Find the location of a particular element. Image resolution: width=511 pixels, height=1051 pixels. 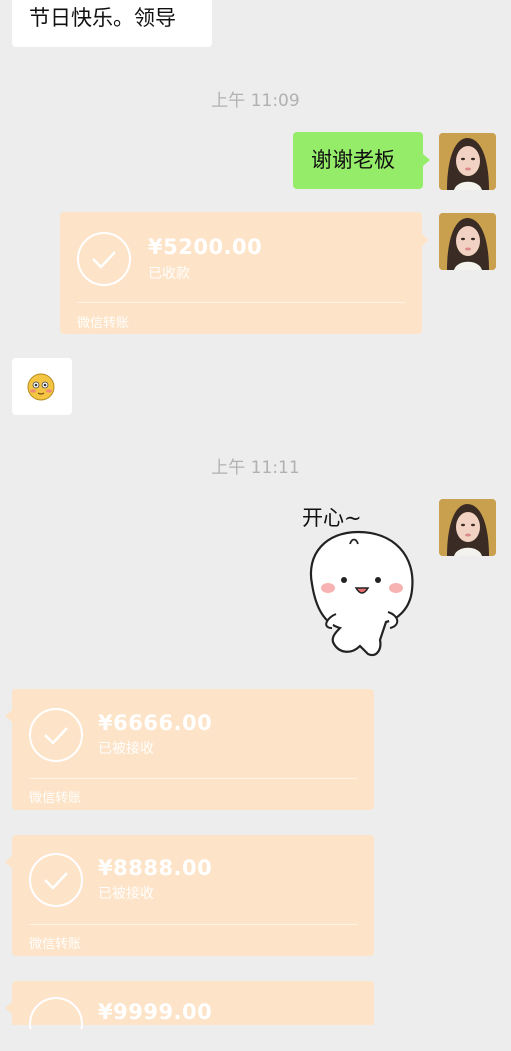

message-text: 谢谢老板 is located at coordinates (353, 160).